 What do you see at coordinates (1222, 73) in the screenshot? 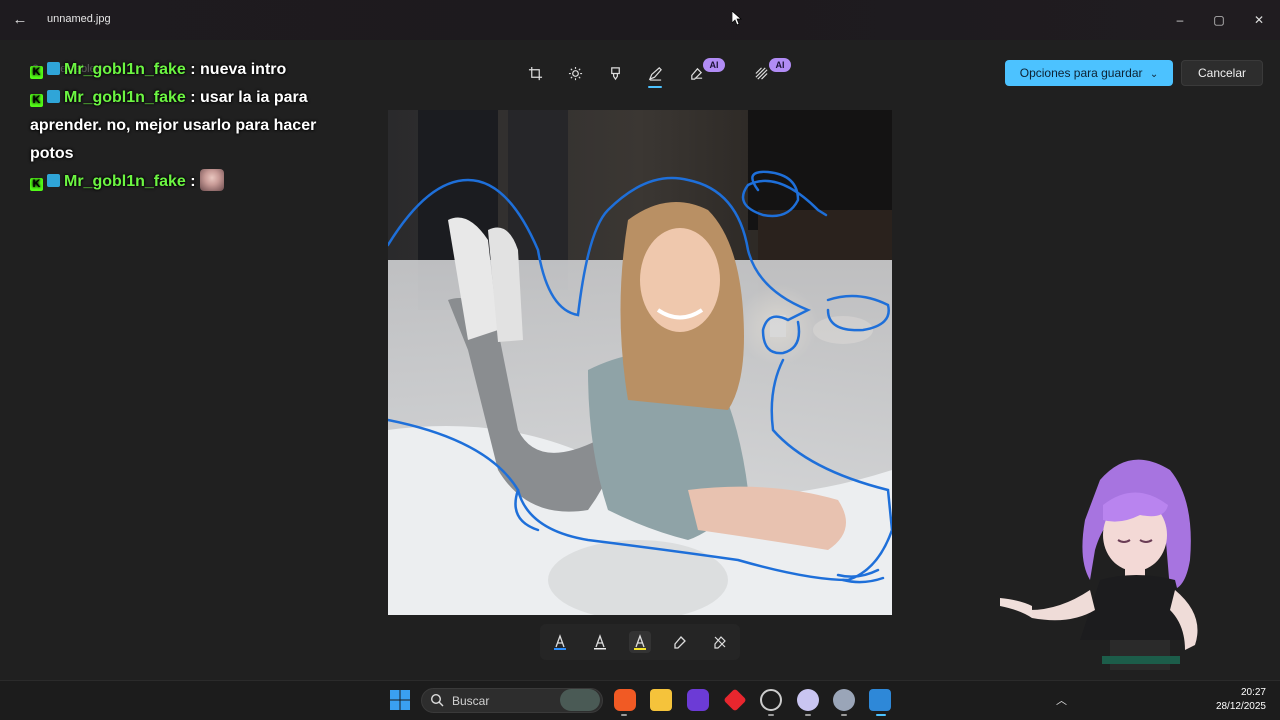
I see `cancel-button: Cancelar` at bounding box center [1222, 73].